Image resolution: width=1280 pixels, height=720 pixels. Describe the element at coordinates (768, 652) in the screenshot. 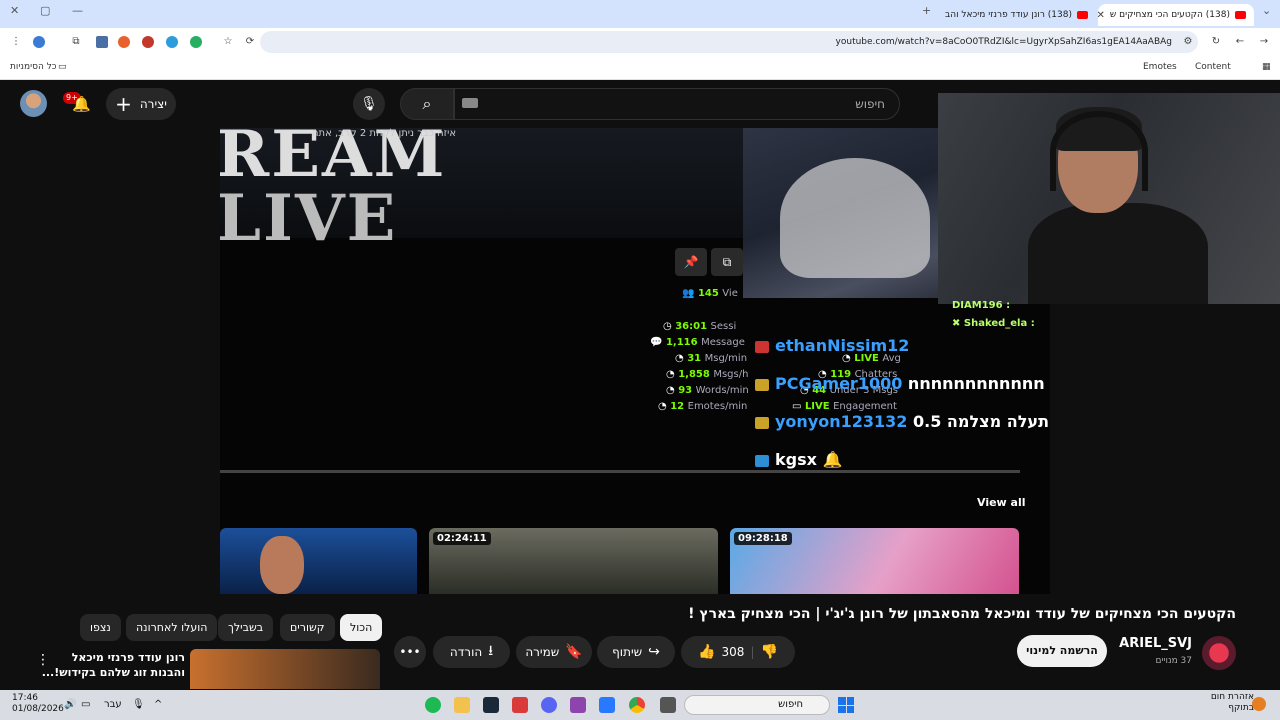

I see `dislike-icon: 👎` at that location.